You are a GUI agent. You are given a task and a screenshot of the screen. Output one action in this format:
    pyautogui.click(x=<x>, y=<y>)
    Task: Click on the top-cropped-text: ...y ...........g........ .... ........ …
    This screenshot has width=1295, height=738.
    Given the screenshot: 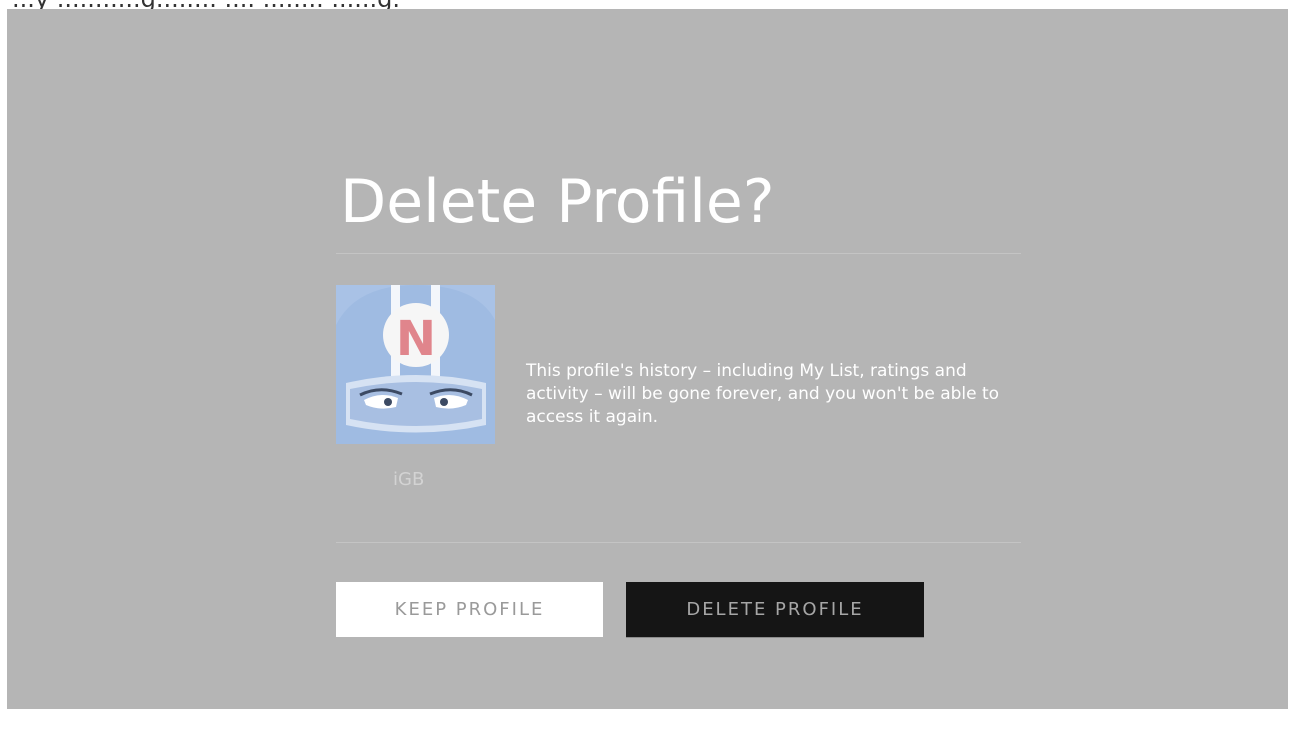 What is the action you would take?
    pyautogui.click(x=647, y=4)
    